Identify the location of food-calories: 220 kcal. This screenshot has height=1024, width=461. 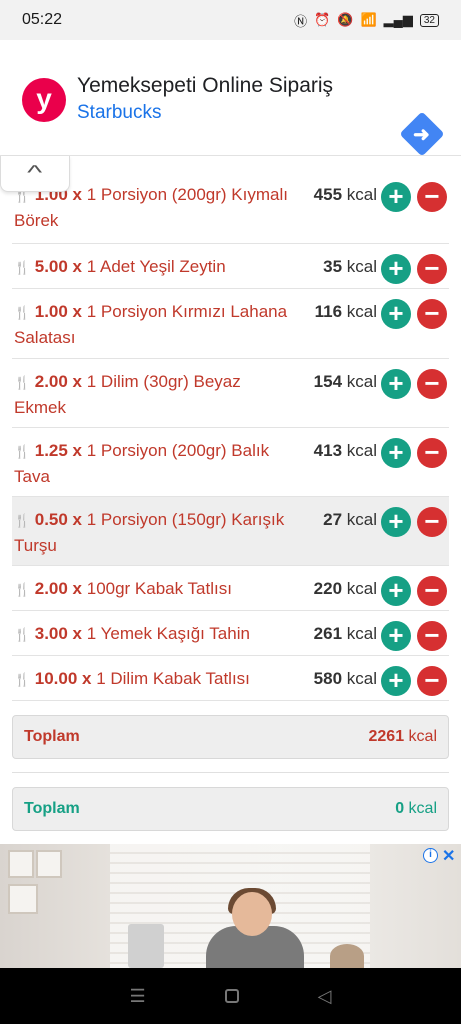
(345, 588).